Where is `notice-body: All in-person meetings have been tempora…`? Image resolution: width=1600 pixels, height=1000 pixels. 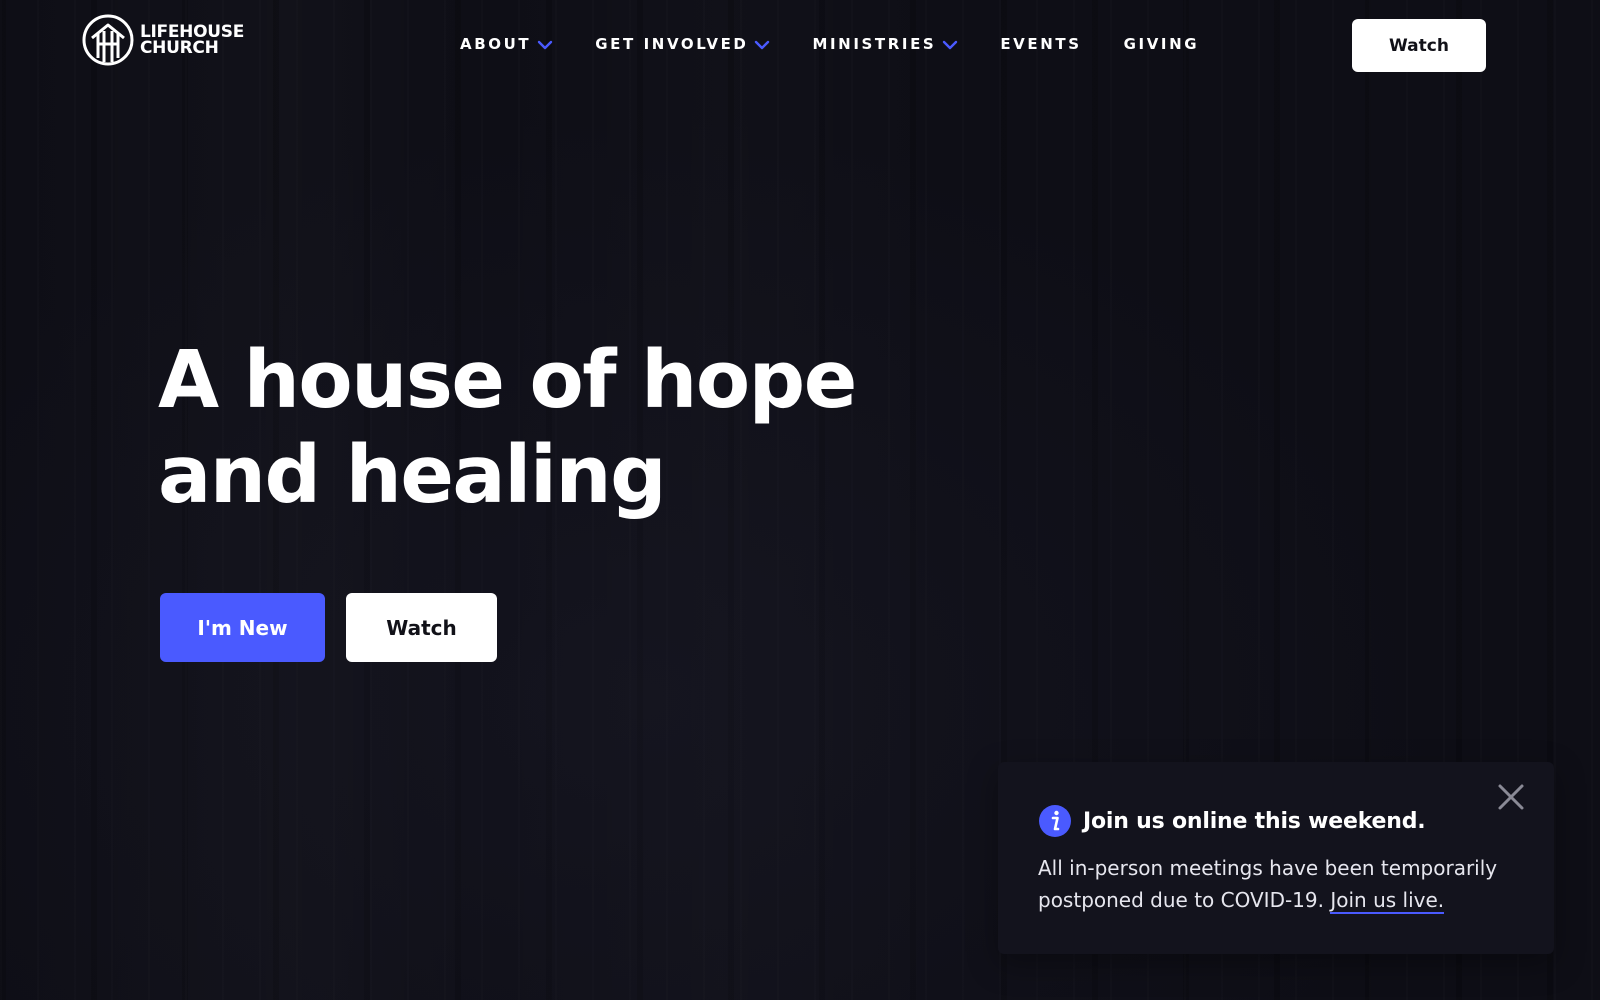
notice-body: All in-person meetings have been tempora… is located at coordinates (1283, 884).